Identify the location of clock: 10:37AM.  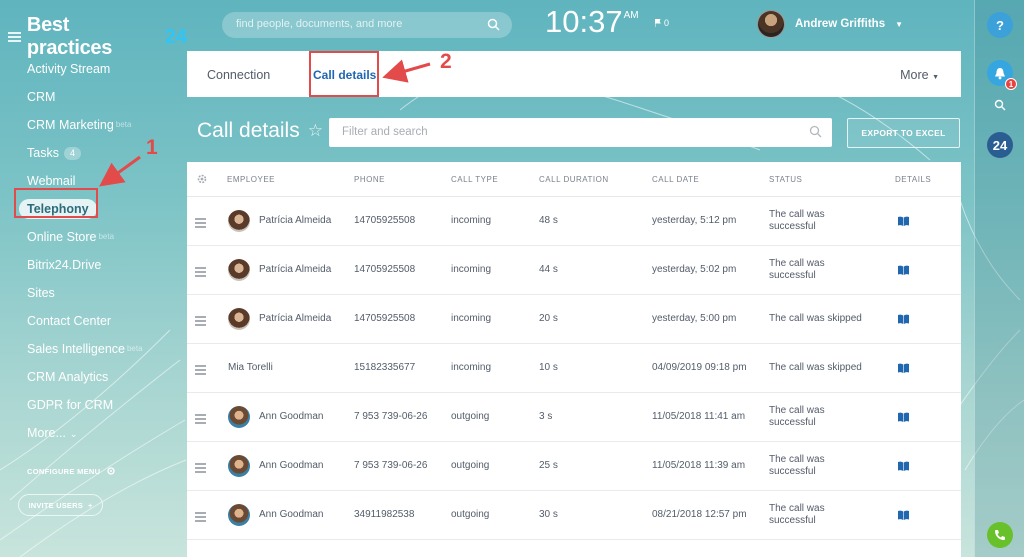
(592, 22).